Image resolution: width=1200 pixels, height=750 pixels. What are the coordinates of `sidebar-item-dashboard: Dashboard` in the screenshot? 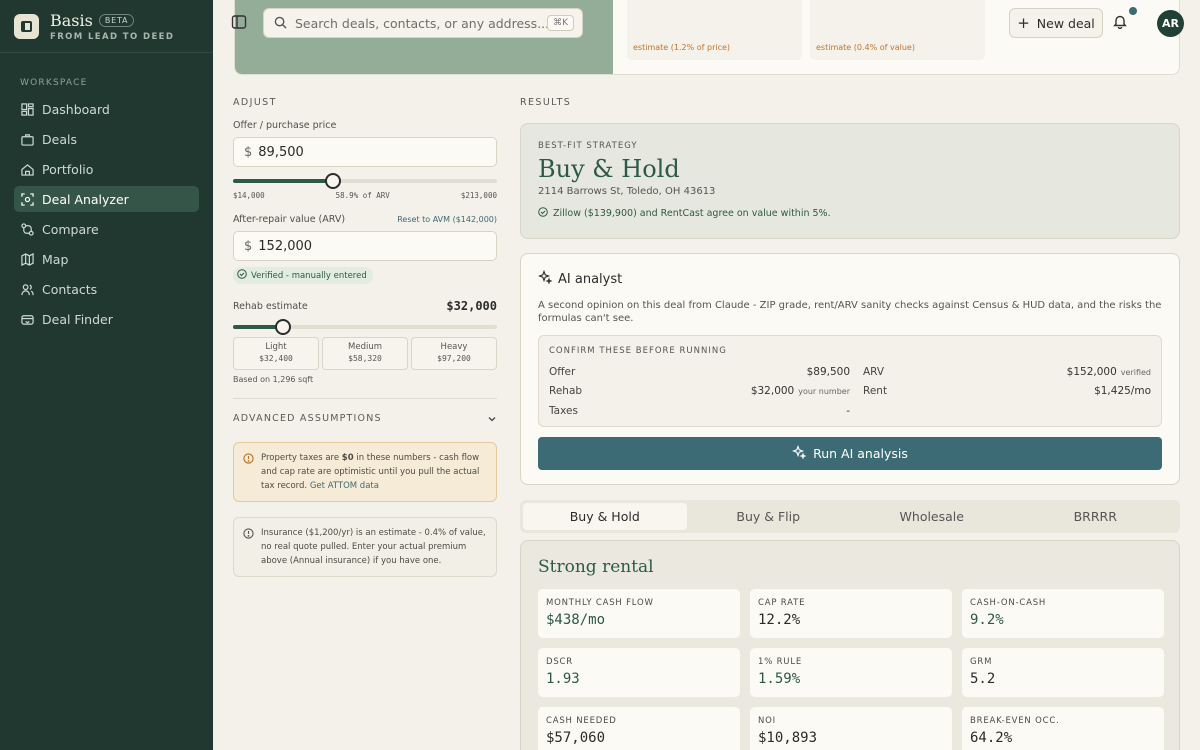 It's located at (106, 109).